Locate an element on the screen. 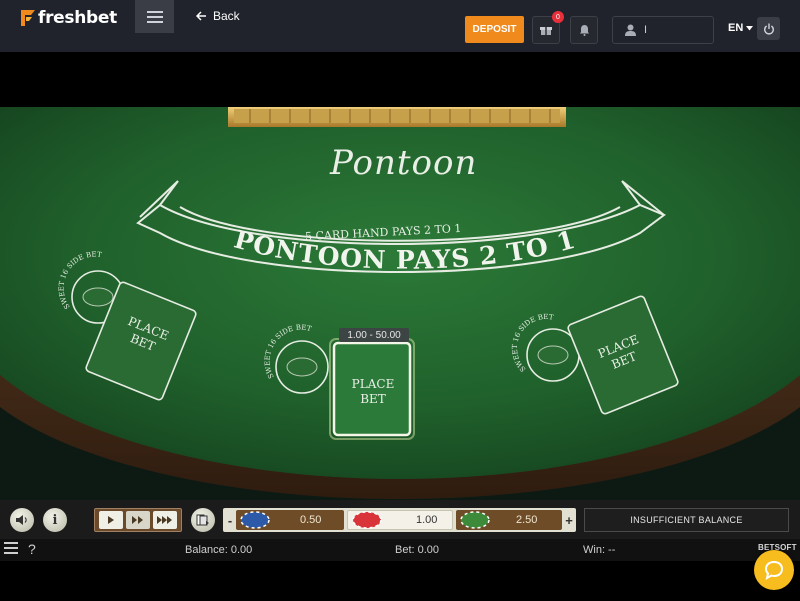  fastest-forward-icon is located at coordinates (165, 520).